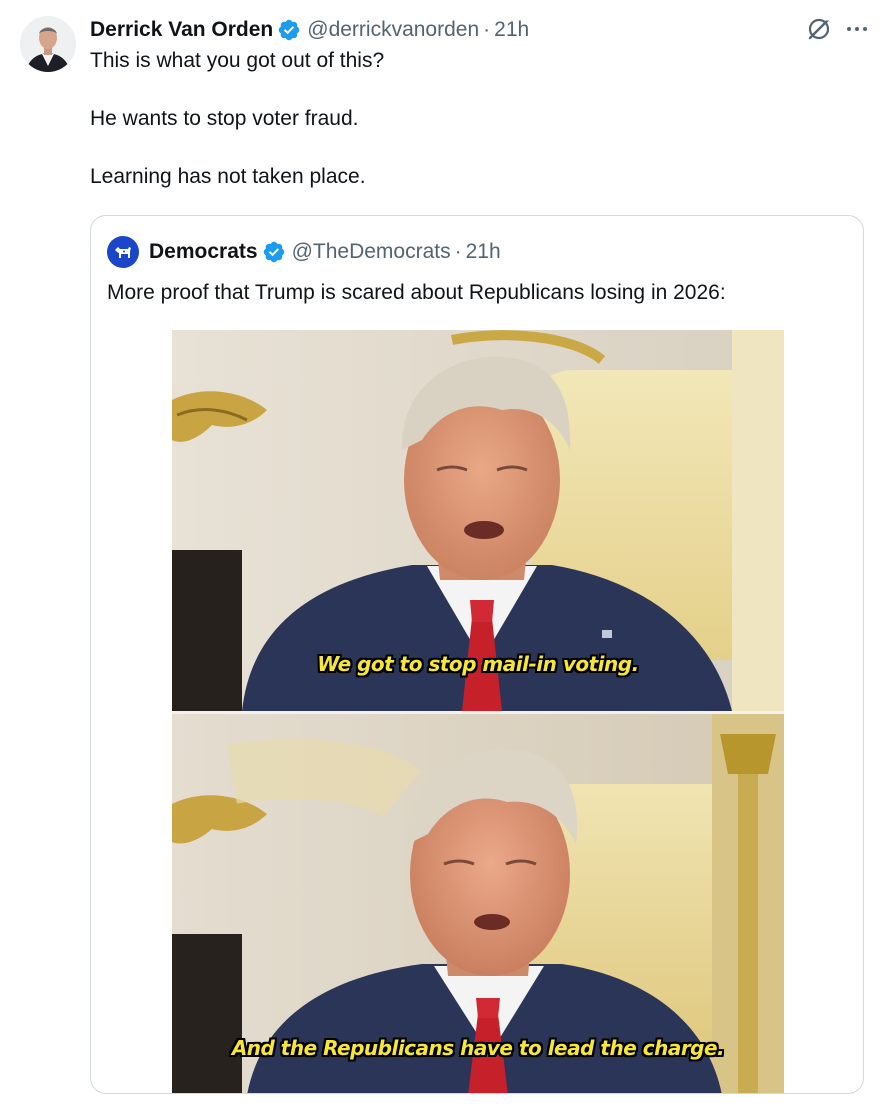 The image size is (890, 1108). Describe the element at coordinates (123, 252) in the screenshot. I see `donkey-icon` at that location.